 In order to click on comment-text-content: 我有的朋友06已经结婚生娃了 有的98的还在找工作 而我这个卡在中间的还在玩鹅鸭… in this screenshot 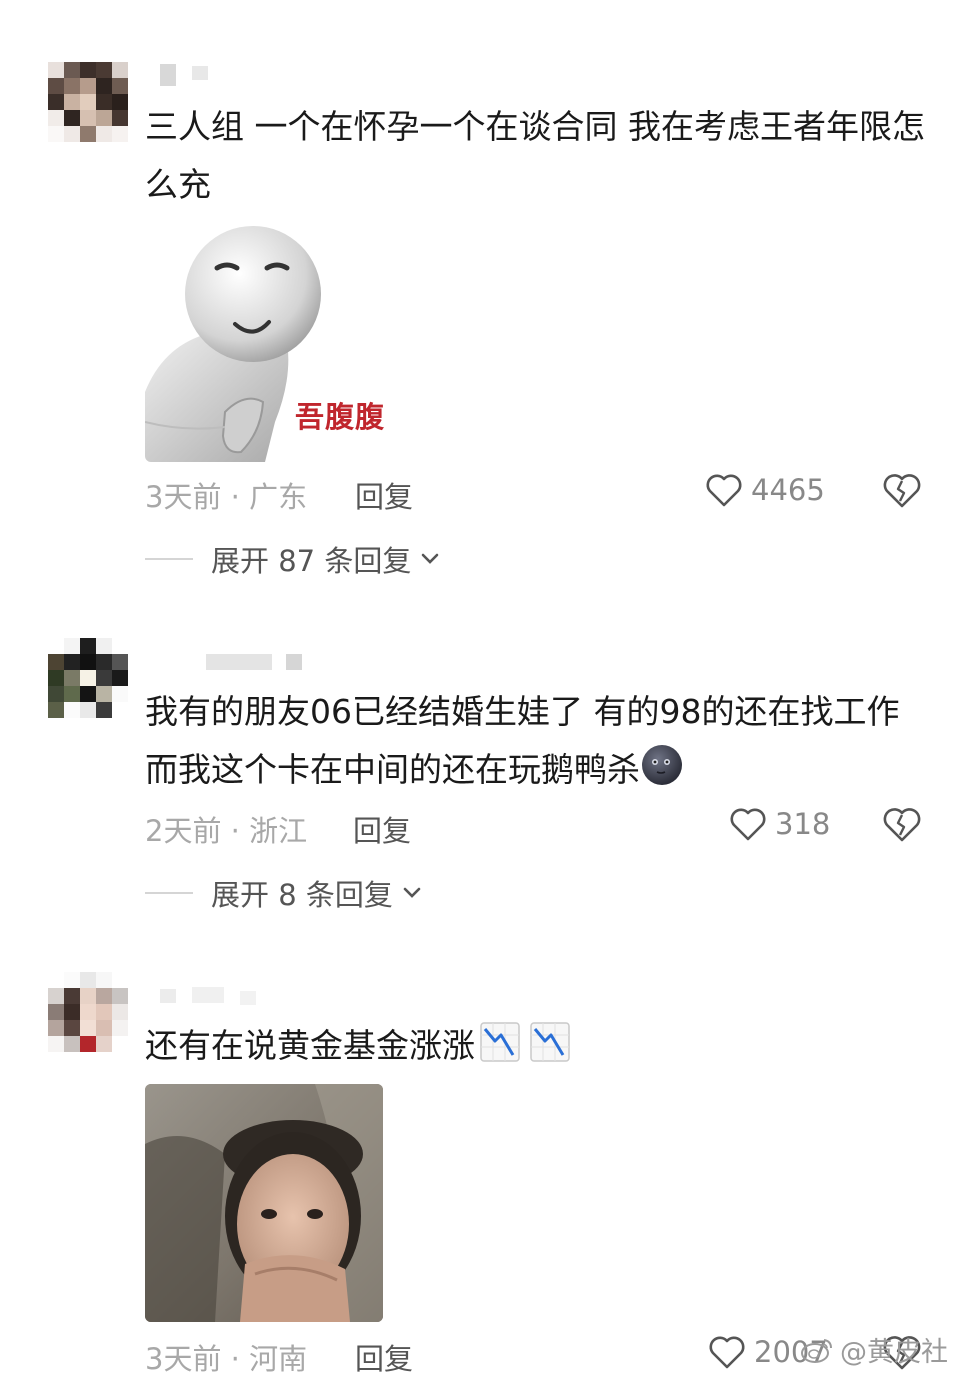, I will do `click(522, 740)`.